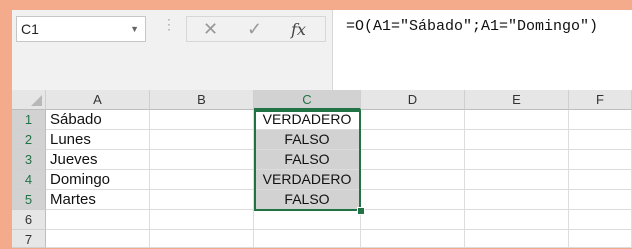  Describe the element at coordinates (600, 239) in the screenshot. I see `cell-f7` at that location.